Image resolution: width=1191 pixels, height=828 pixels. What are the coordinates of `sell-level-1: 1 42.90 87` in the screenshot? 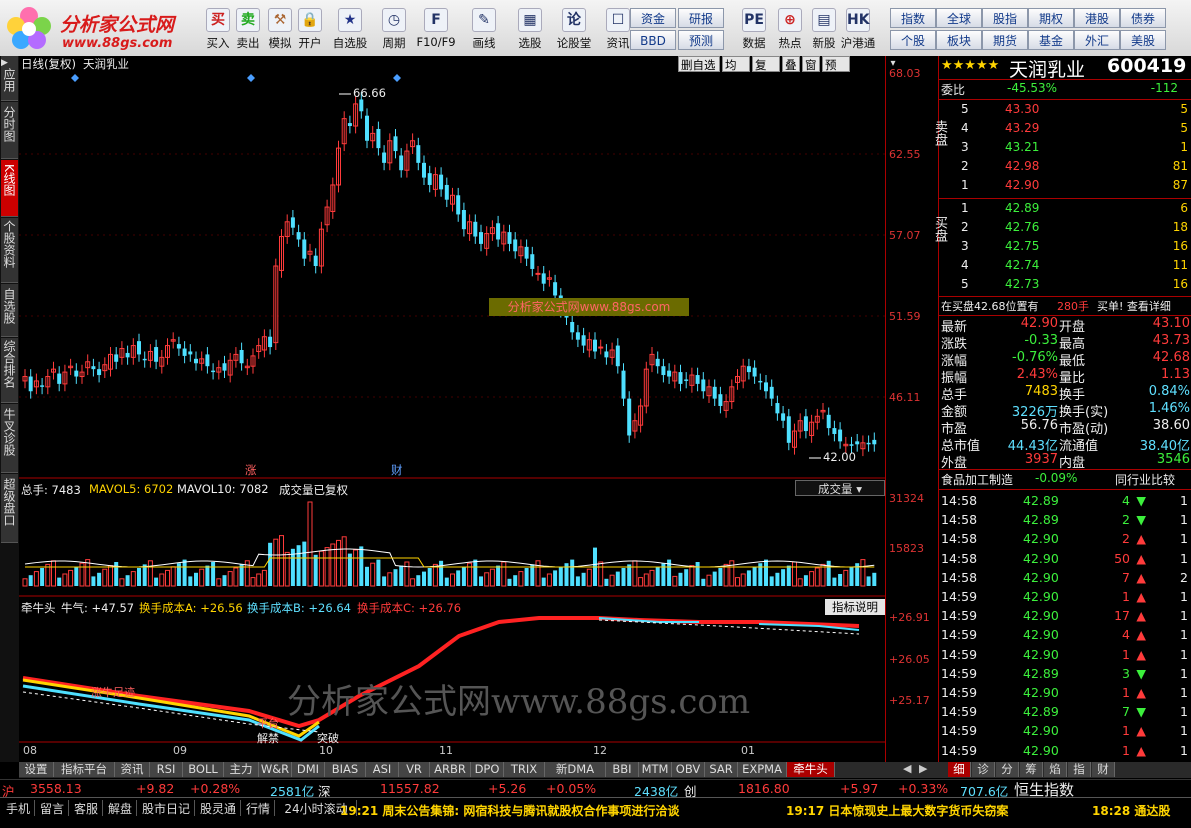 It's located at (1065, 186).